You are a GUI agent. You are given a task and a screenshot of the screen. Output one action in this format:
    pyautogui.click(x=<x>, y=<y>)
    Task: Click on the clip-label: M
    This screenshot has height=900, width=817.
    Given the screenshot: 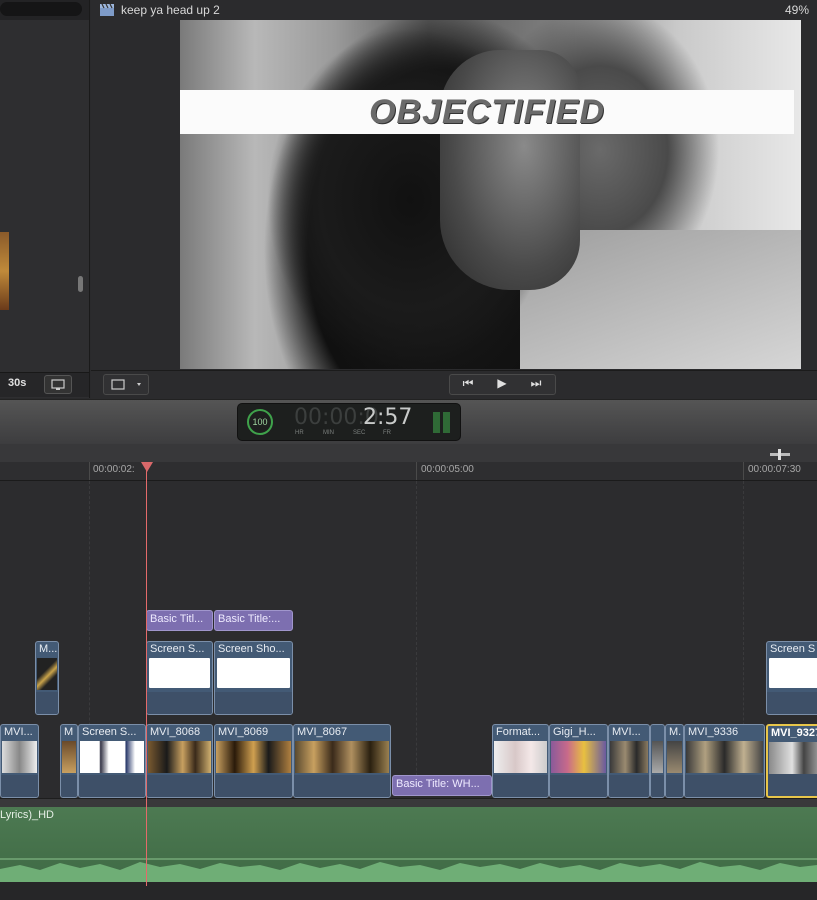 What is the action you would take?
    pyautogui.click(x=69, y=732)
    